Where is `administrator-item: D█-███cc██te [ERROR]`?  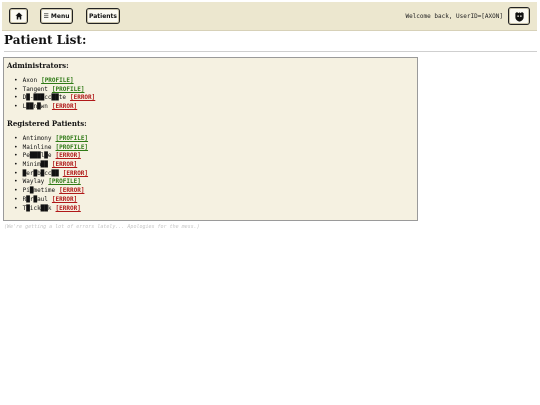 administrator-item: D█-███cc██te [ERROR] is located at coordinates (55, 98).